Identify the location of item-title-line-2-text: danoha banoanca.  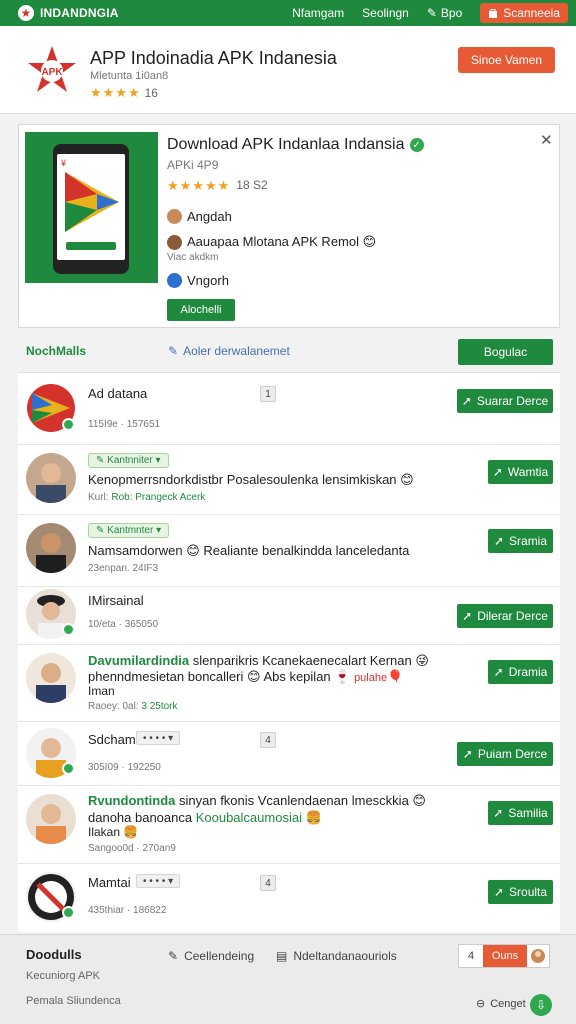
(142, 817).